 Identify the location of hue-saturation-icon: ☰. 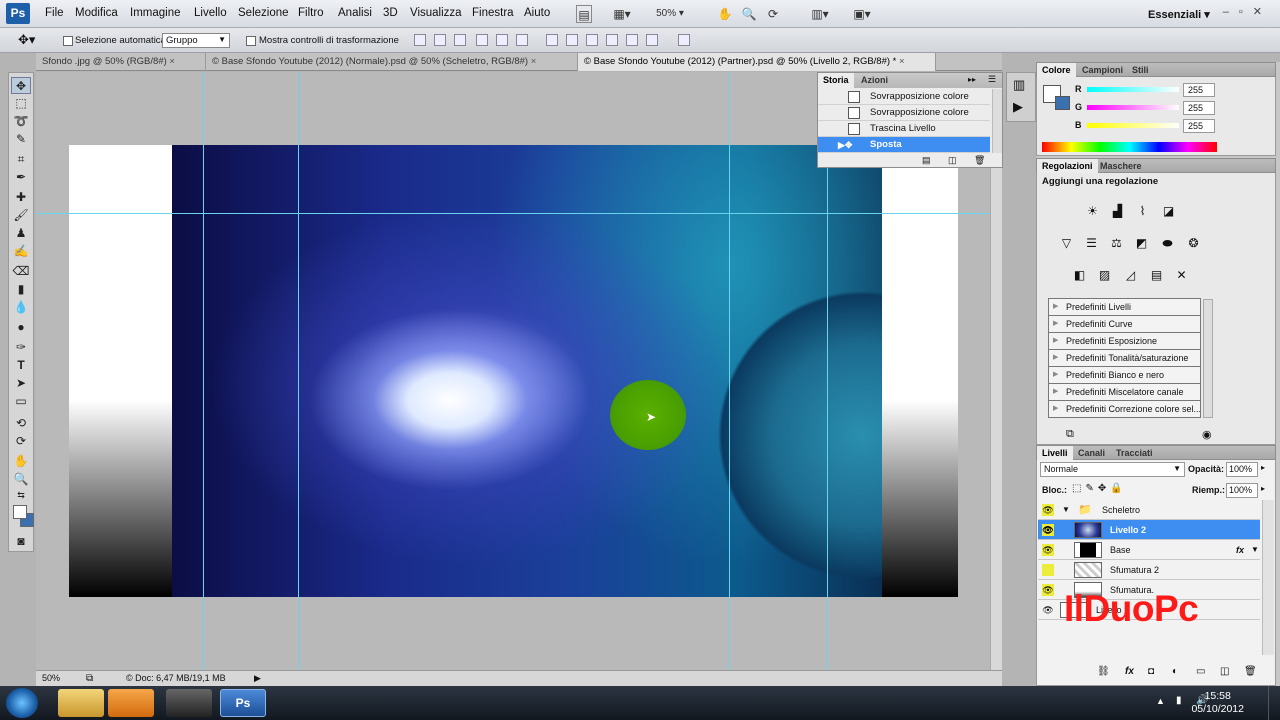
(1091, 243).